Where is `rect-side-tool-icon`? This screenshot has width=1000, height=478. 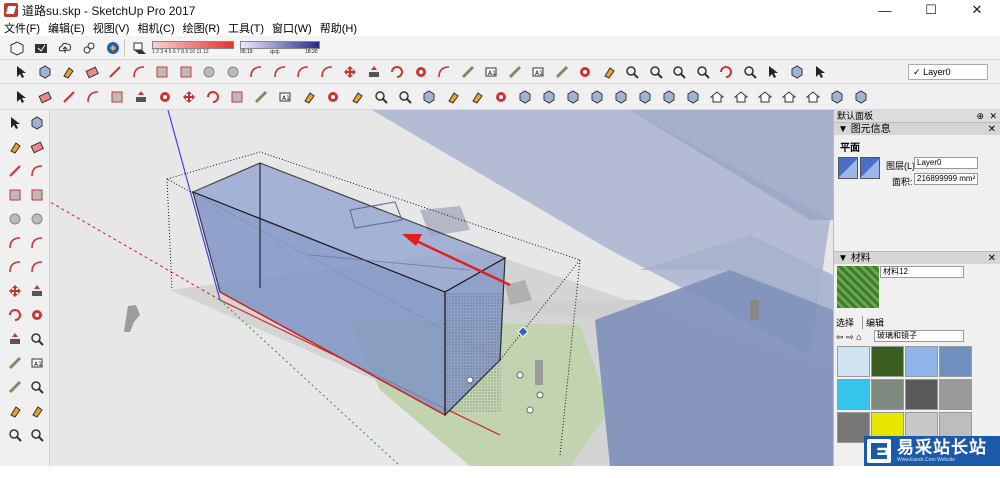
rect-side-tool-icon is located at coordinates (15, 195).